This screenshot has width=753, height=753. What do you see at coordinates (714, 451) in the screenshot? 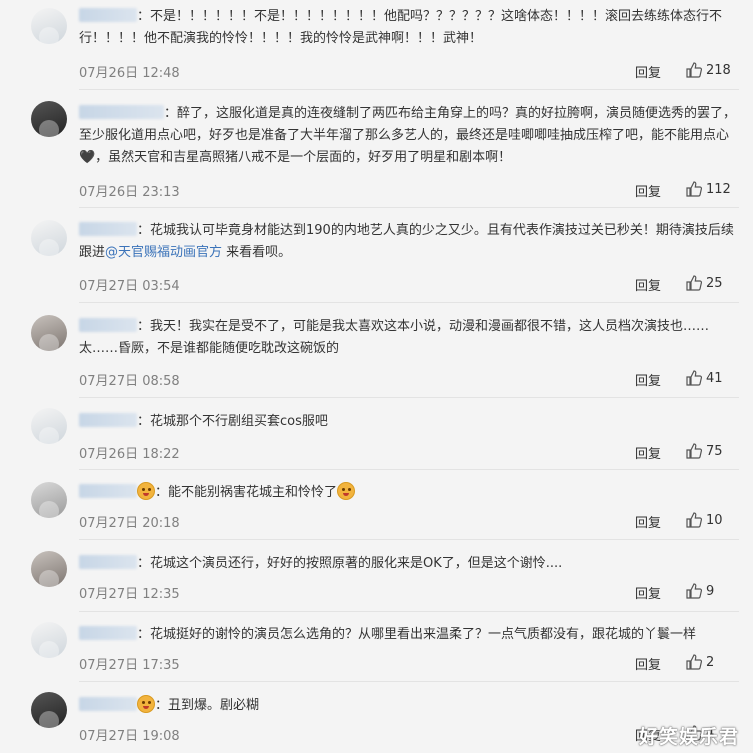
I see `like-count: 75` at bounding box center [714, 451].